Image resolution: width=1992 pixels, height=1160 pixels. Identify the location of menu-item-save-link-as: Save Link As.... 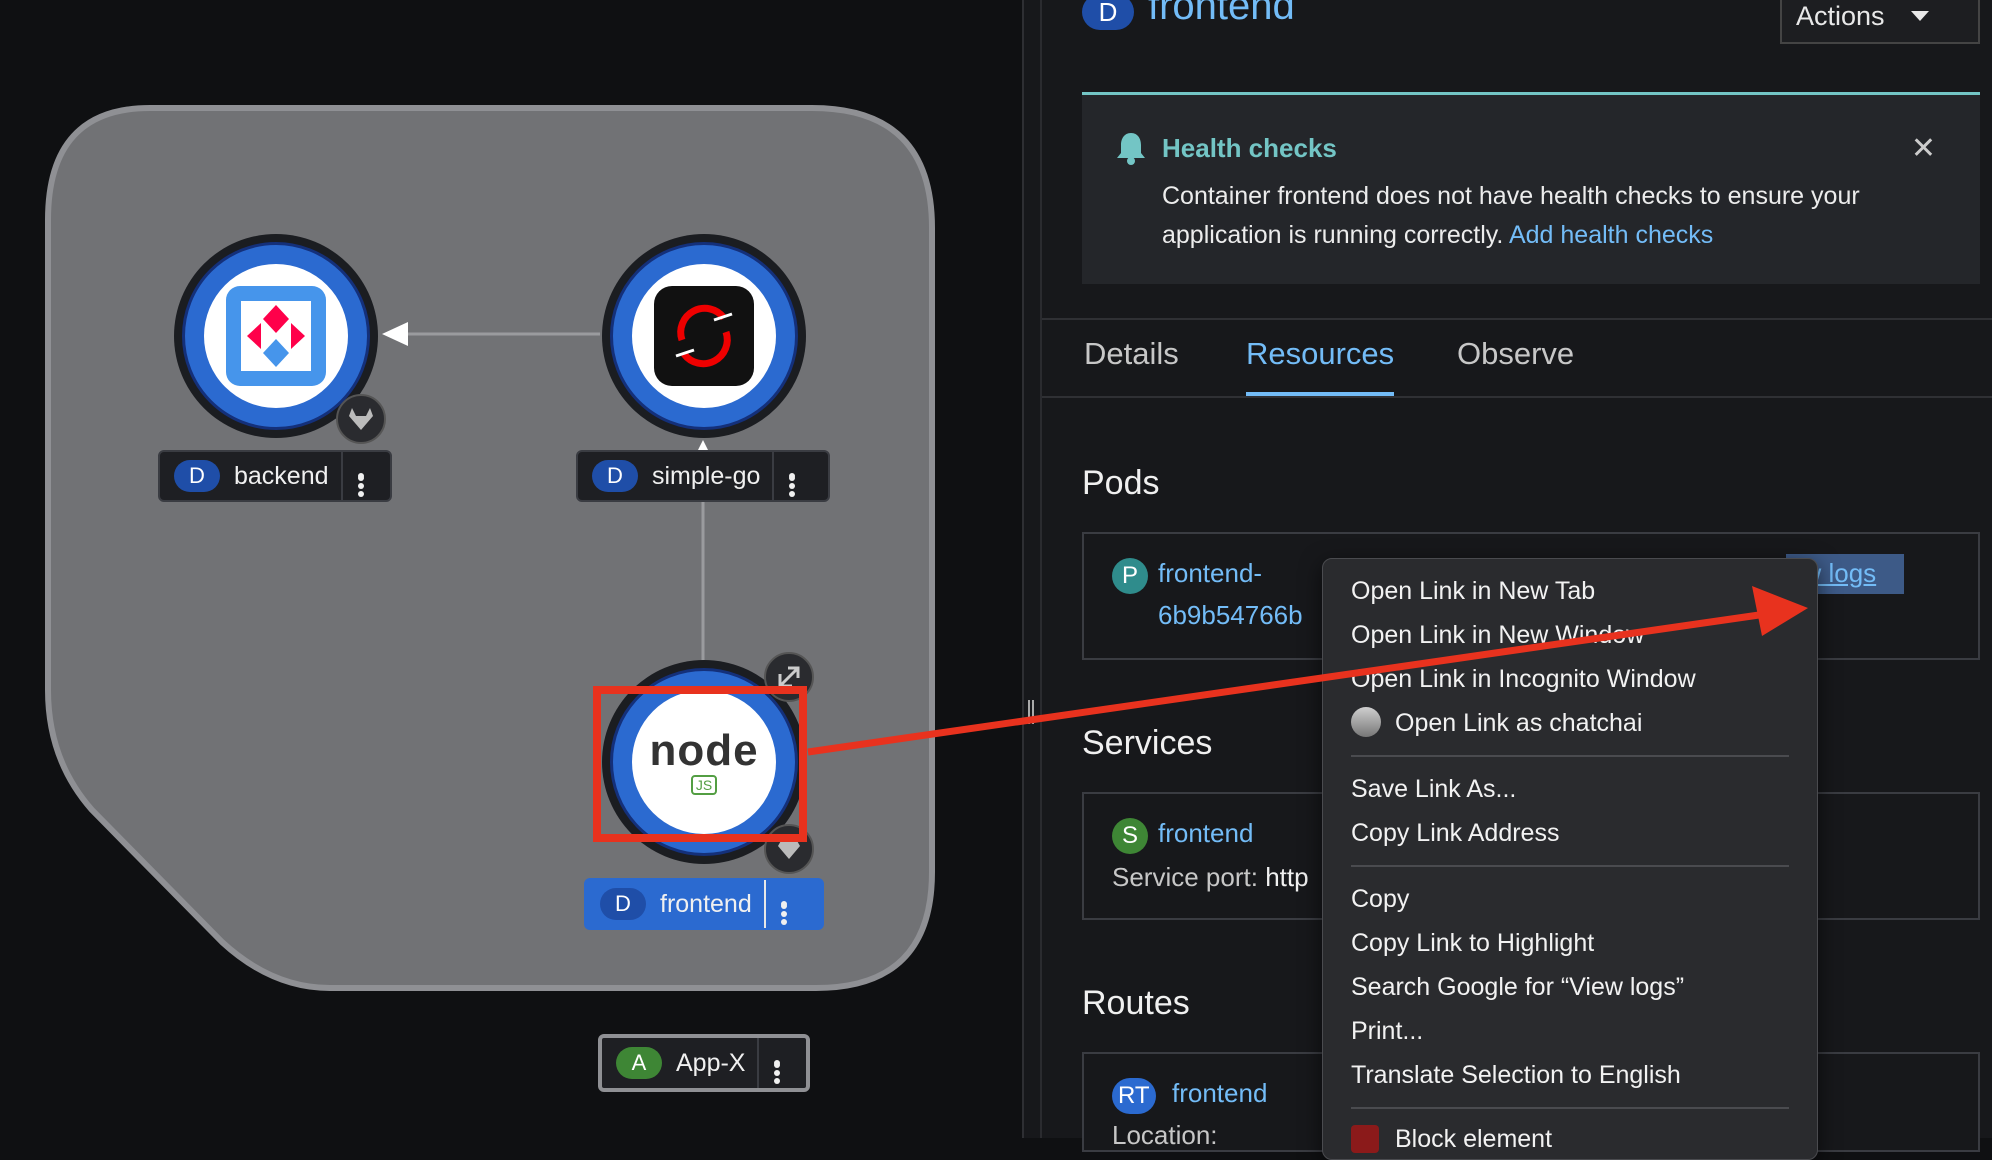
(1433, 789).